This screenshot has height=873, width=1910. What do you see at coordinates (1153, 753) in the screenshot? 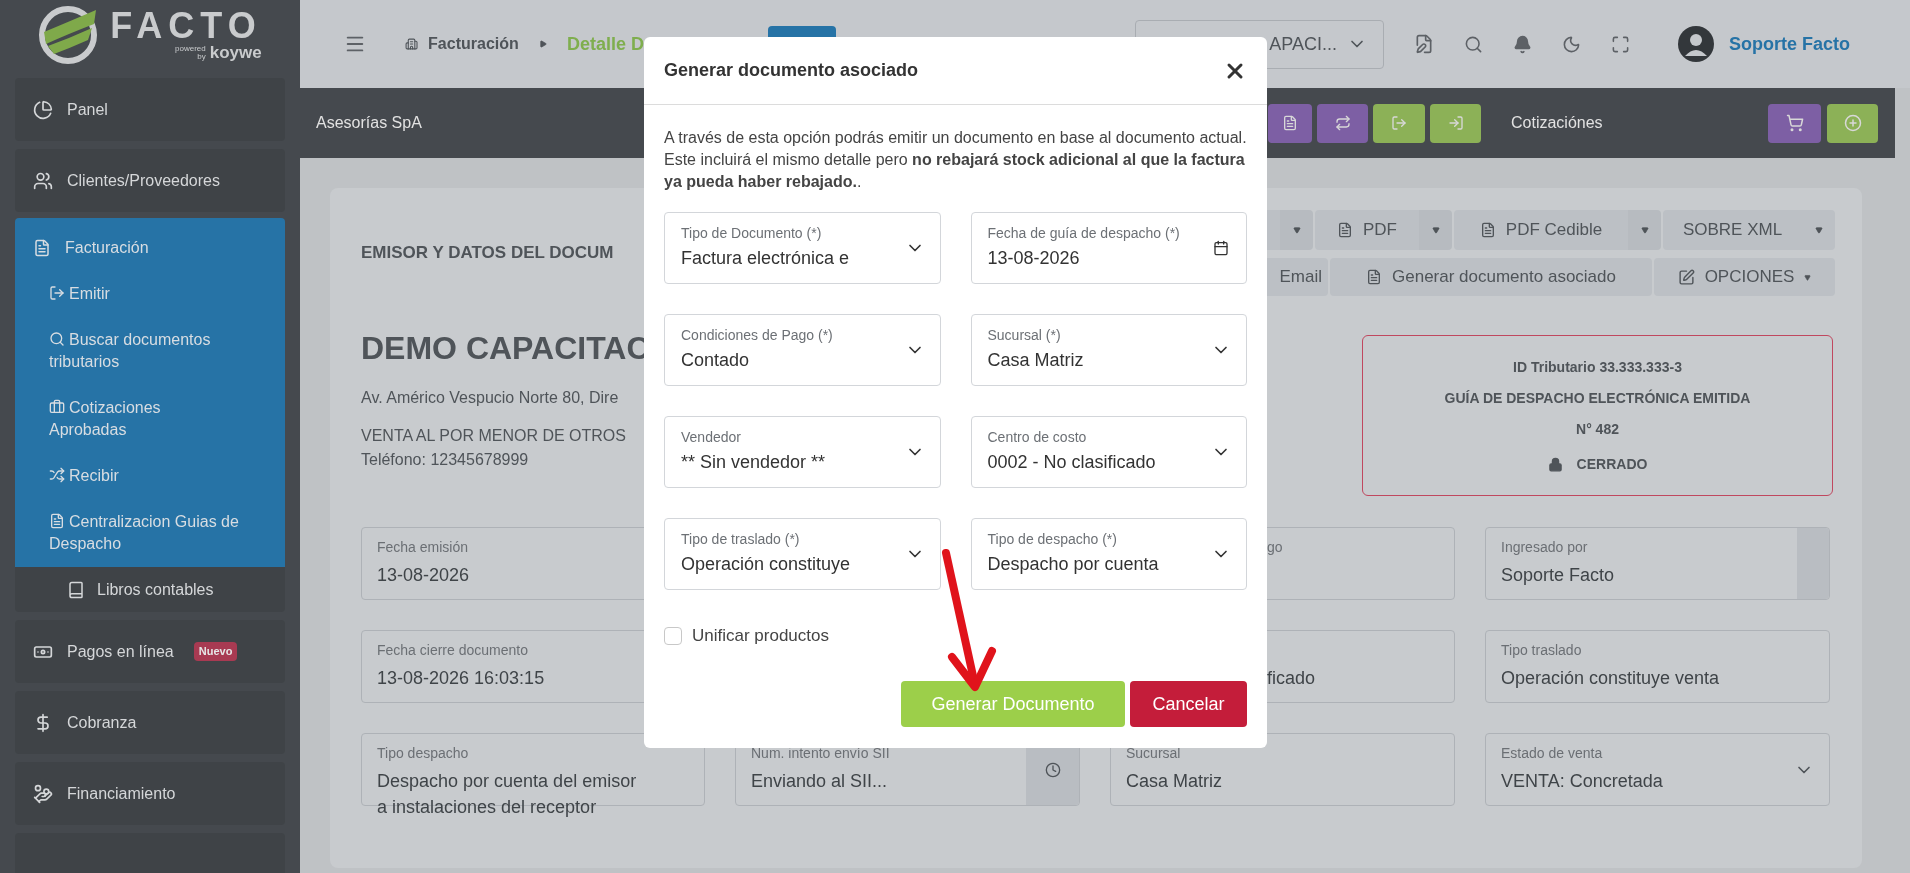
I see `field-label: Sucursal` at bounding box center [1153, 753].